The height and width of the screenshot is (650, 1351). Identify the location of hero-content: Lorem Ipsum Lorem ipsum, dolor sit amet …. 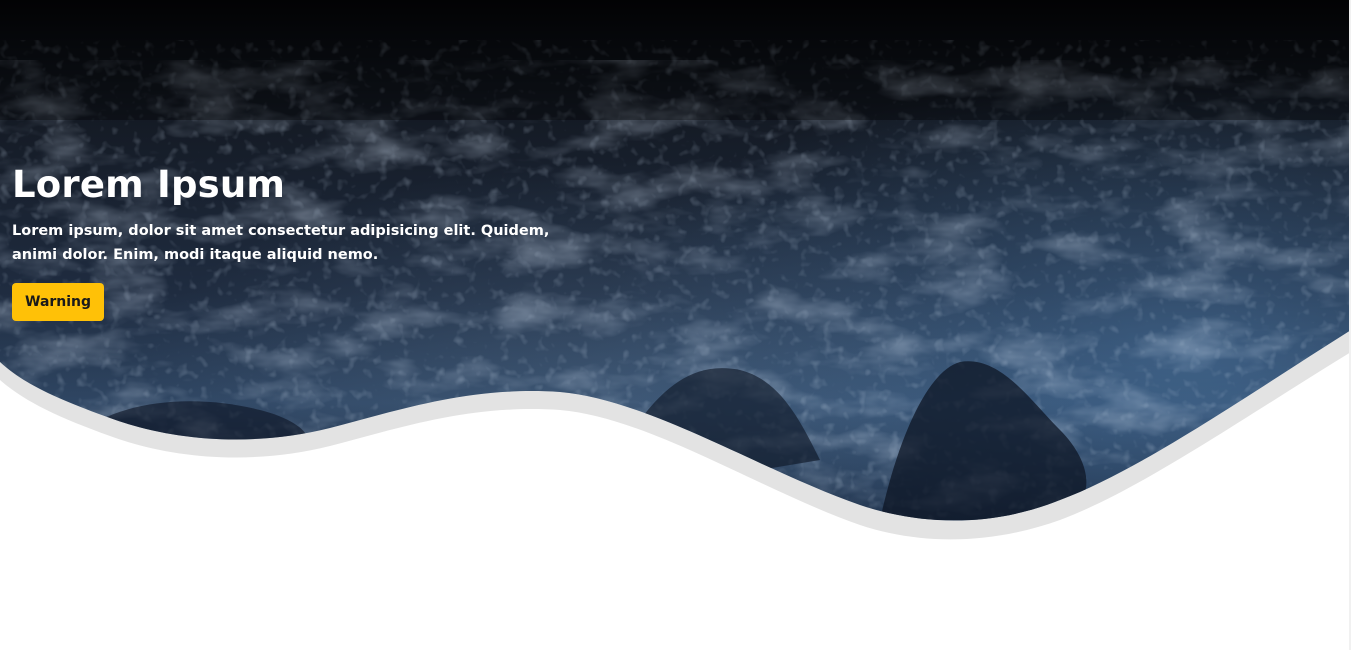
(292, 242).